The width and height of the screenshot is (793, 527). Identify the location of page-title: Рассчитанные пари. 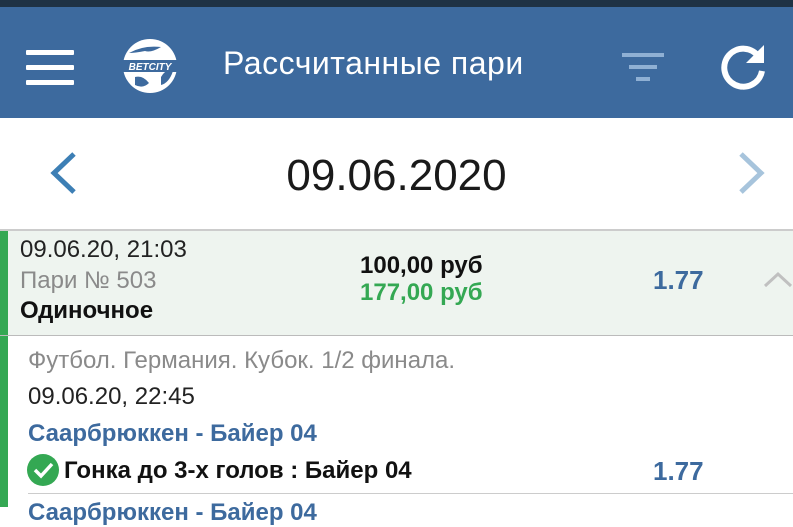
(373, 63).